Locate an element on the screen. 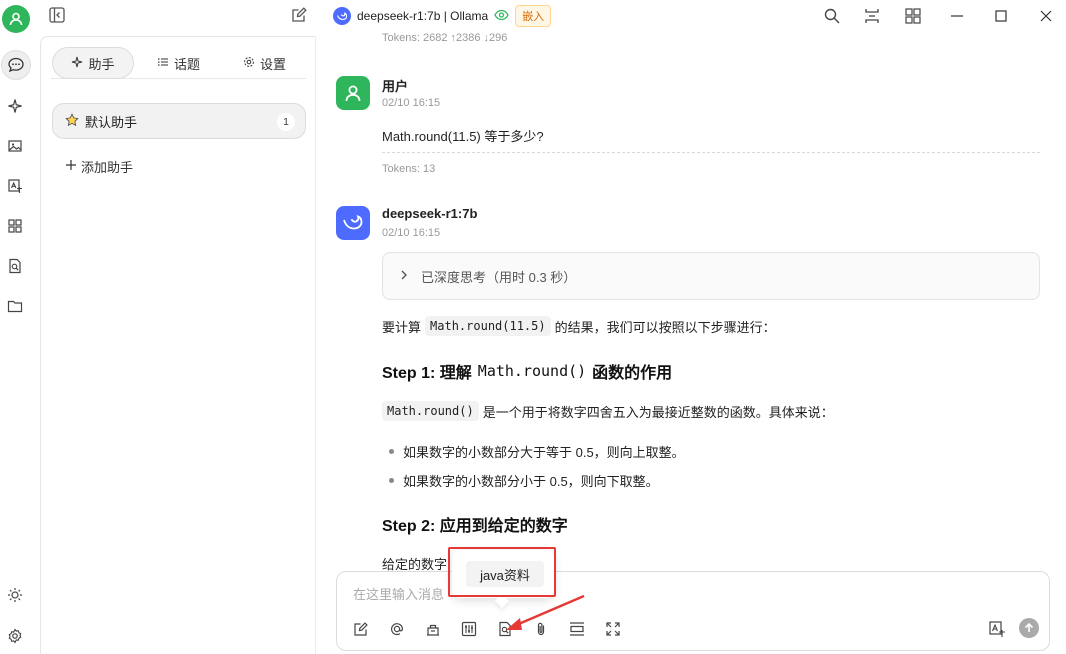 The height and width of the screenshot is (654, 1066). step1-heading: Step 1: 理解 Math.round() 函数的作用 is located at coordinates (527, 371).